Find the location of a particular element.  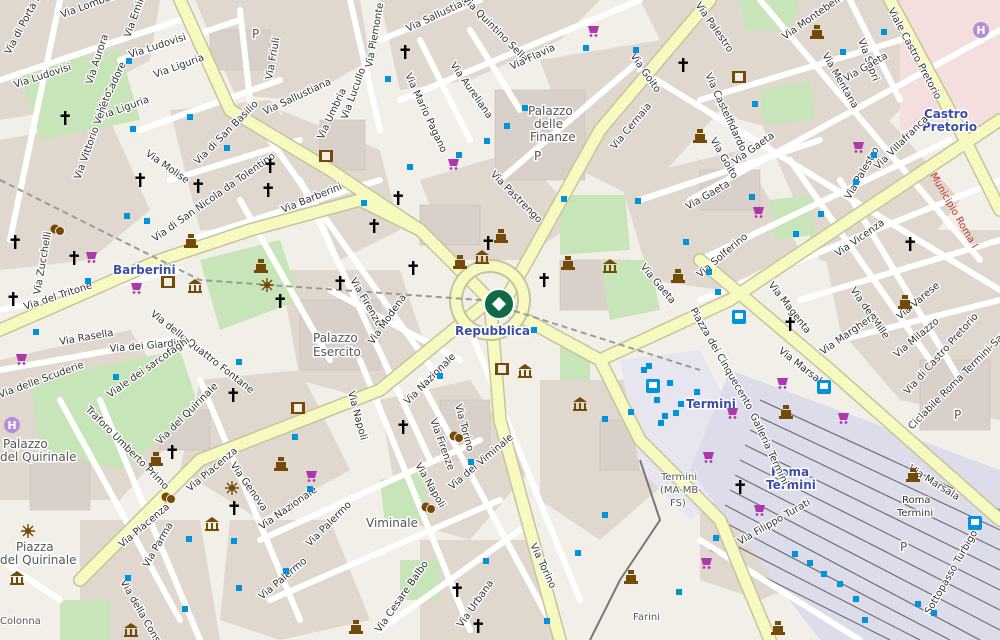

label-piazza-quirinale-2: del Quirinale is located at coordinates (38, 560).